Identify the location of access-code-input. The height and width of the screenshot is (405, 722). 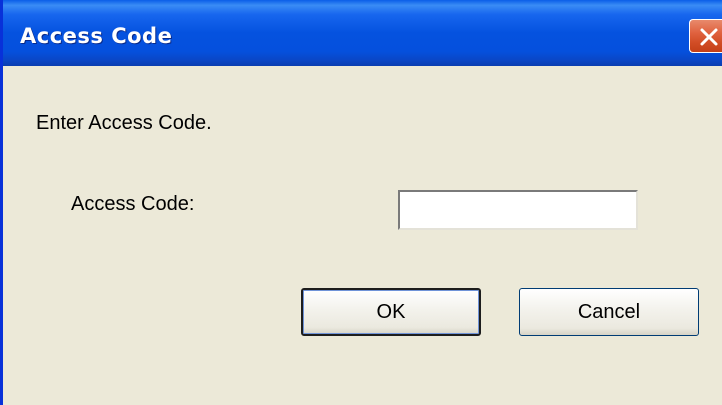
(518, 210).